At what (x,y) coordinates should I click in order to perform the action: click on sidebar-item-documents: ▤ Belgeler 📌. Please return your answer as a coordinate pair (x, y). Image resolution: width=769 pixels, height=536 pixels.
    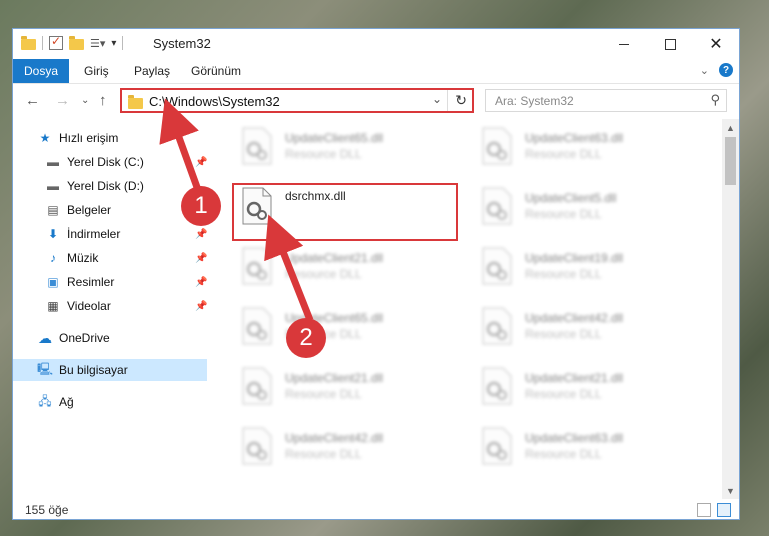
    Looking at the image, I should click on (110, 210).